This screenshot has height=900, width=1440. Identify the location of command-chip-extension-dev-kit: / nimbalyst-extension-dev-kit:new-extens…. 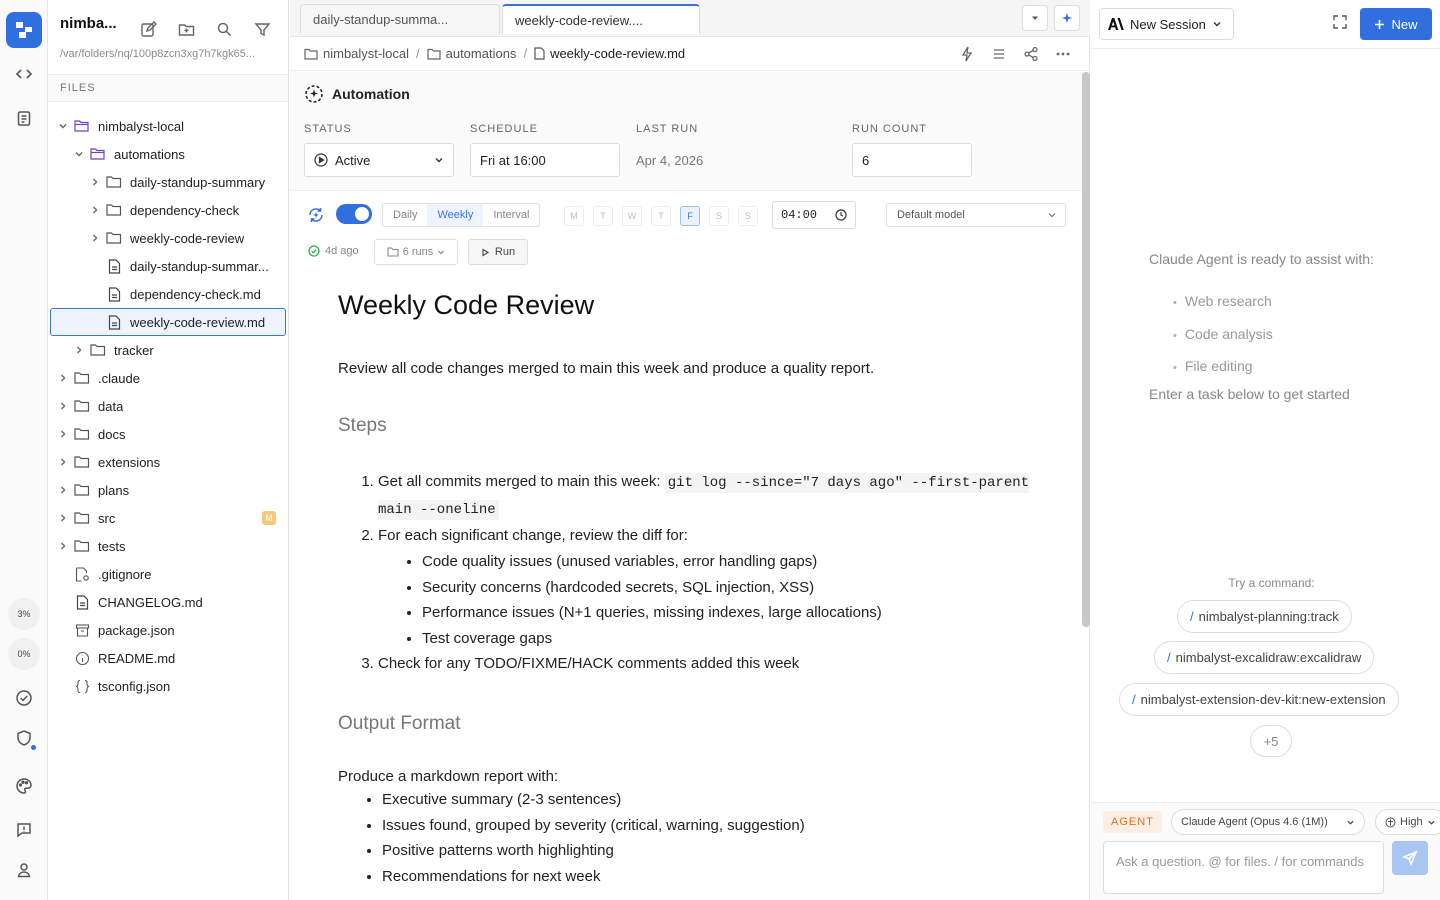
(1259, 699).